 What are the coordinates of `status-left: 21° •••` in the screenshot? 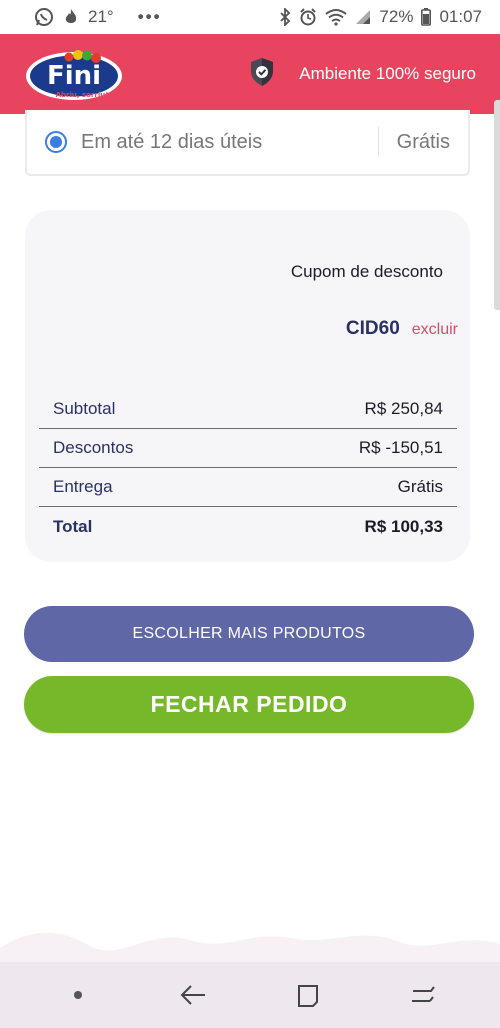 It's located at (98, 17).